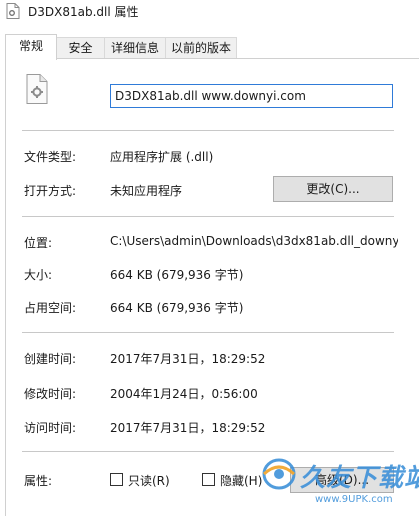 This screenshot has width=419, height=516. What do you see at coordinates (162, 157) in the screenshot?
I see `file-type-value: 应用程序扩展 (.dll)` at bounding box center [162, 157].